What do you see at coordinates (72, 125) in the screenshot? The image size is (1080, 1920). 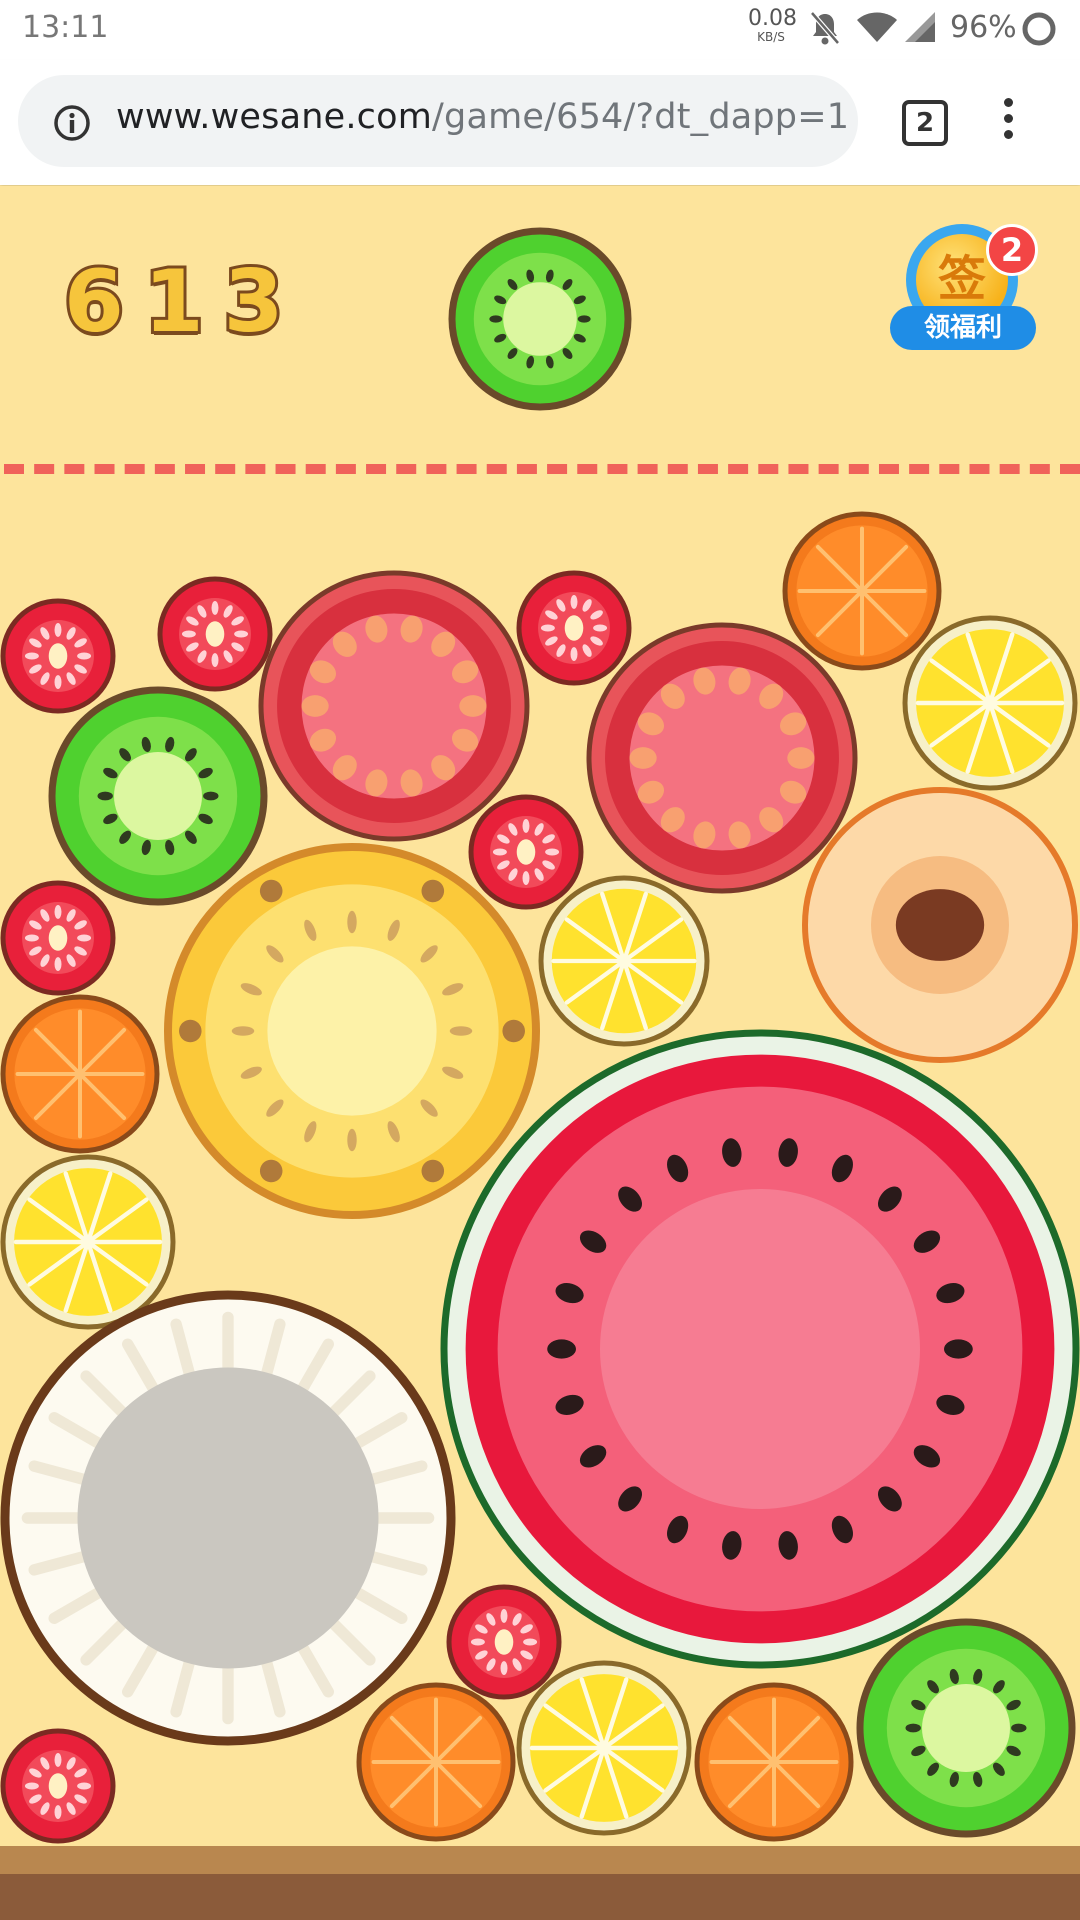 I see `info-icon` at bounding box center [72, 125].